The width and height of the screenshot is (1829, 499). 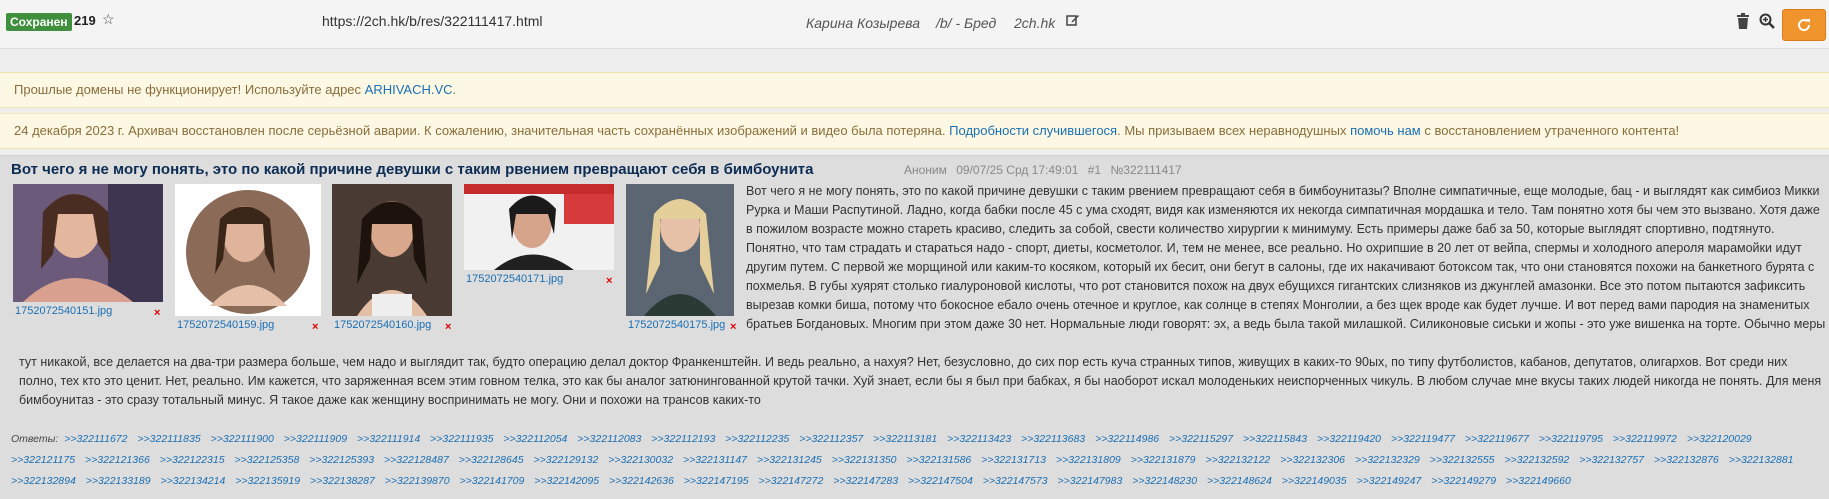 What do you see at coordinates (1389, 481) in the screenshot?
I see `reply-link: >>322149247` at bounding box center [1389, 481].